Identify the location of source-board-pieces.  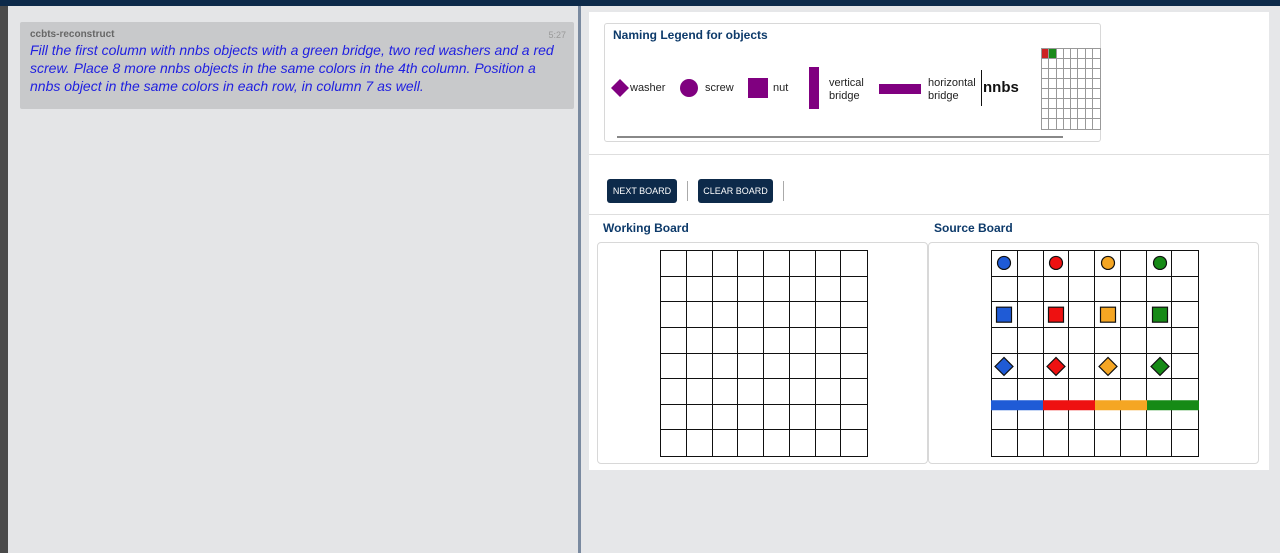
(1095, 333).